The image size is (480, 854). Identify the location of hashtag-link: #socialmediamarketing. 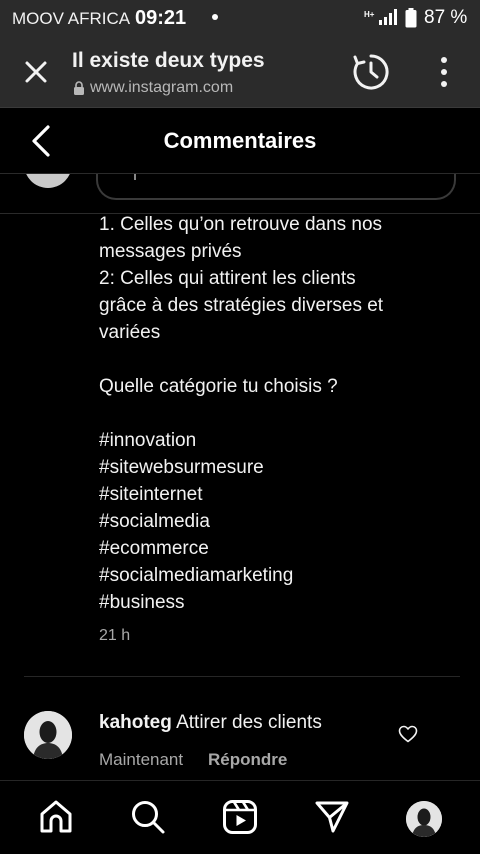
(269, 575).